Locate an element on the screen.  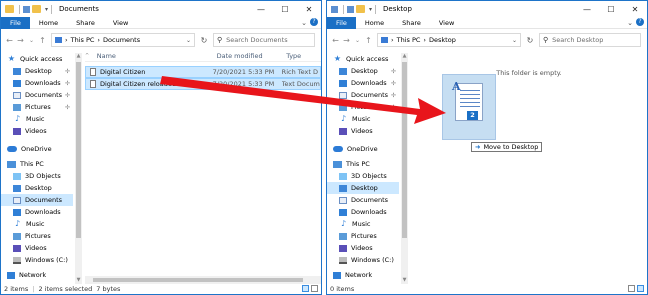
column-type: Type is located at coordinates (301, 56).